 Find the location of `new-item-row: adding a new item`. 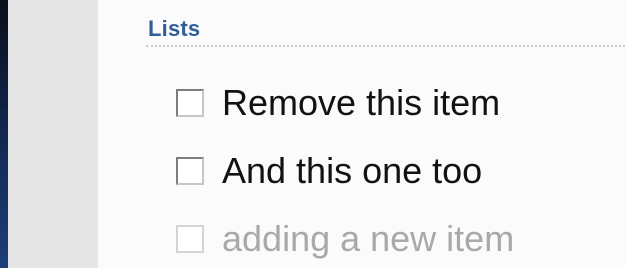

new-item-row: adding a new item is located at coordinates (345, 239).